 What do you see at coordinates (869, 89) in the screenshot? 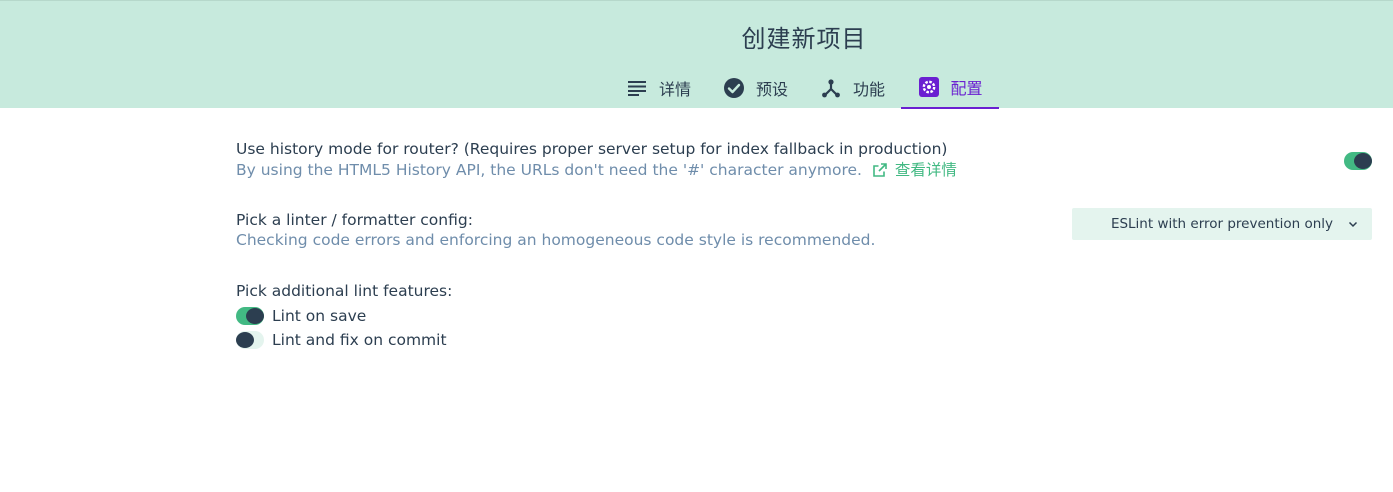
I see `tab-label: 功能` at bounding box center [869, 89].